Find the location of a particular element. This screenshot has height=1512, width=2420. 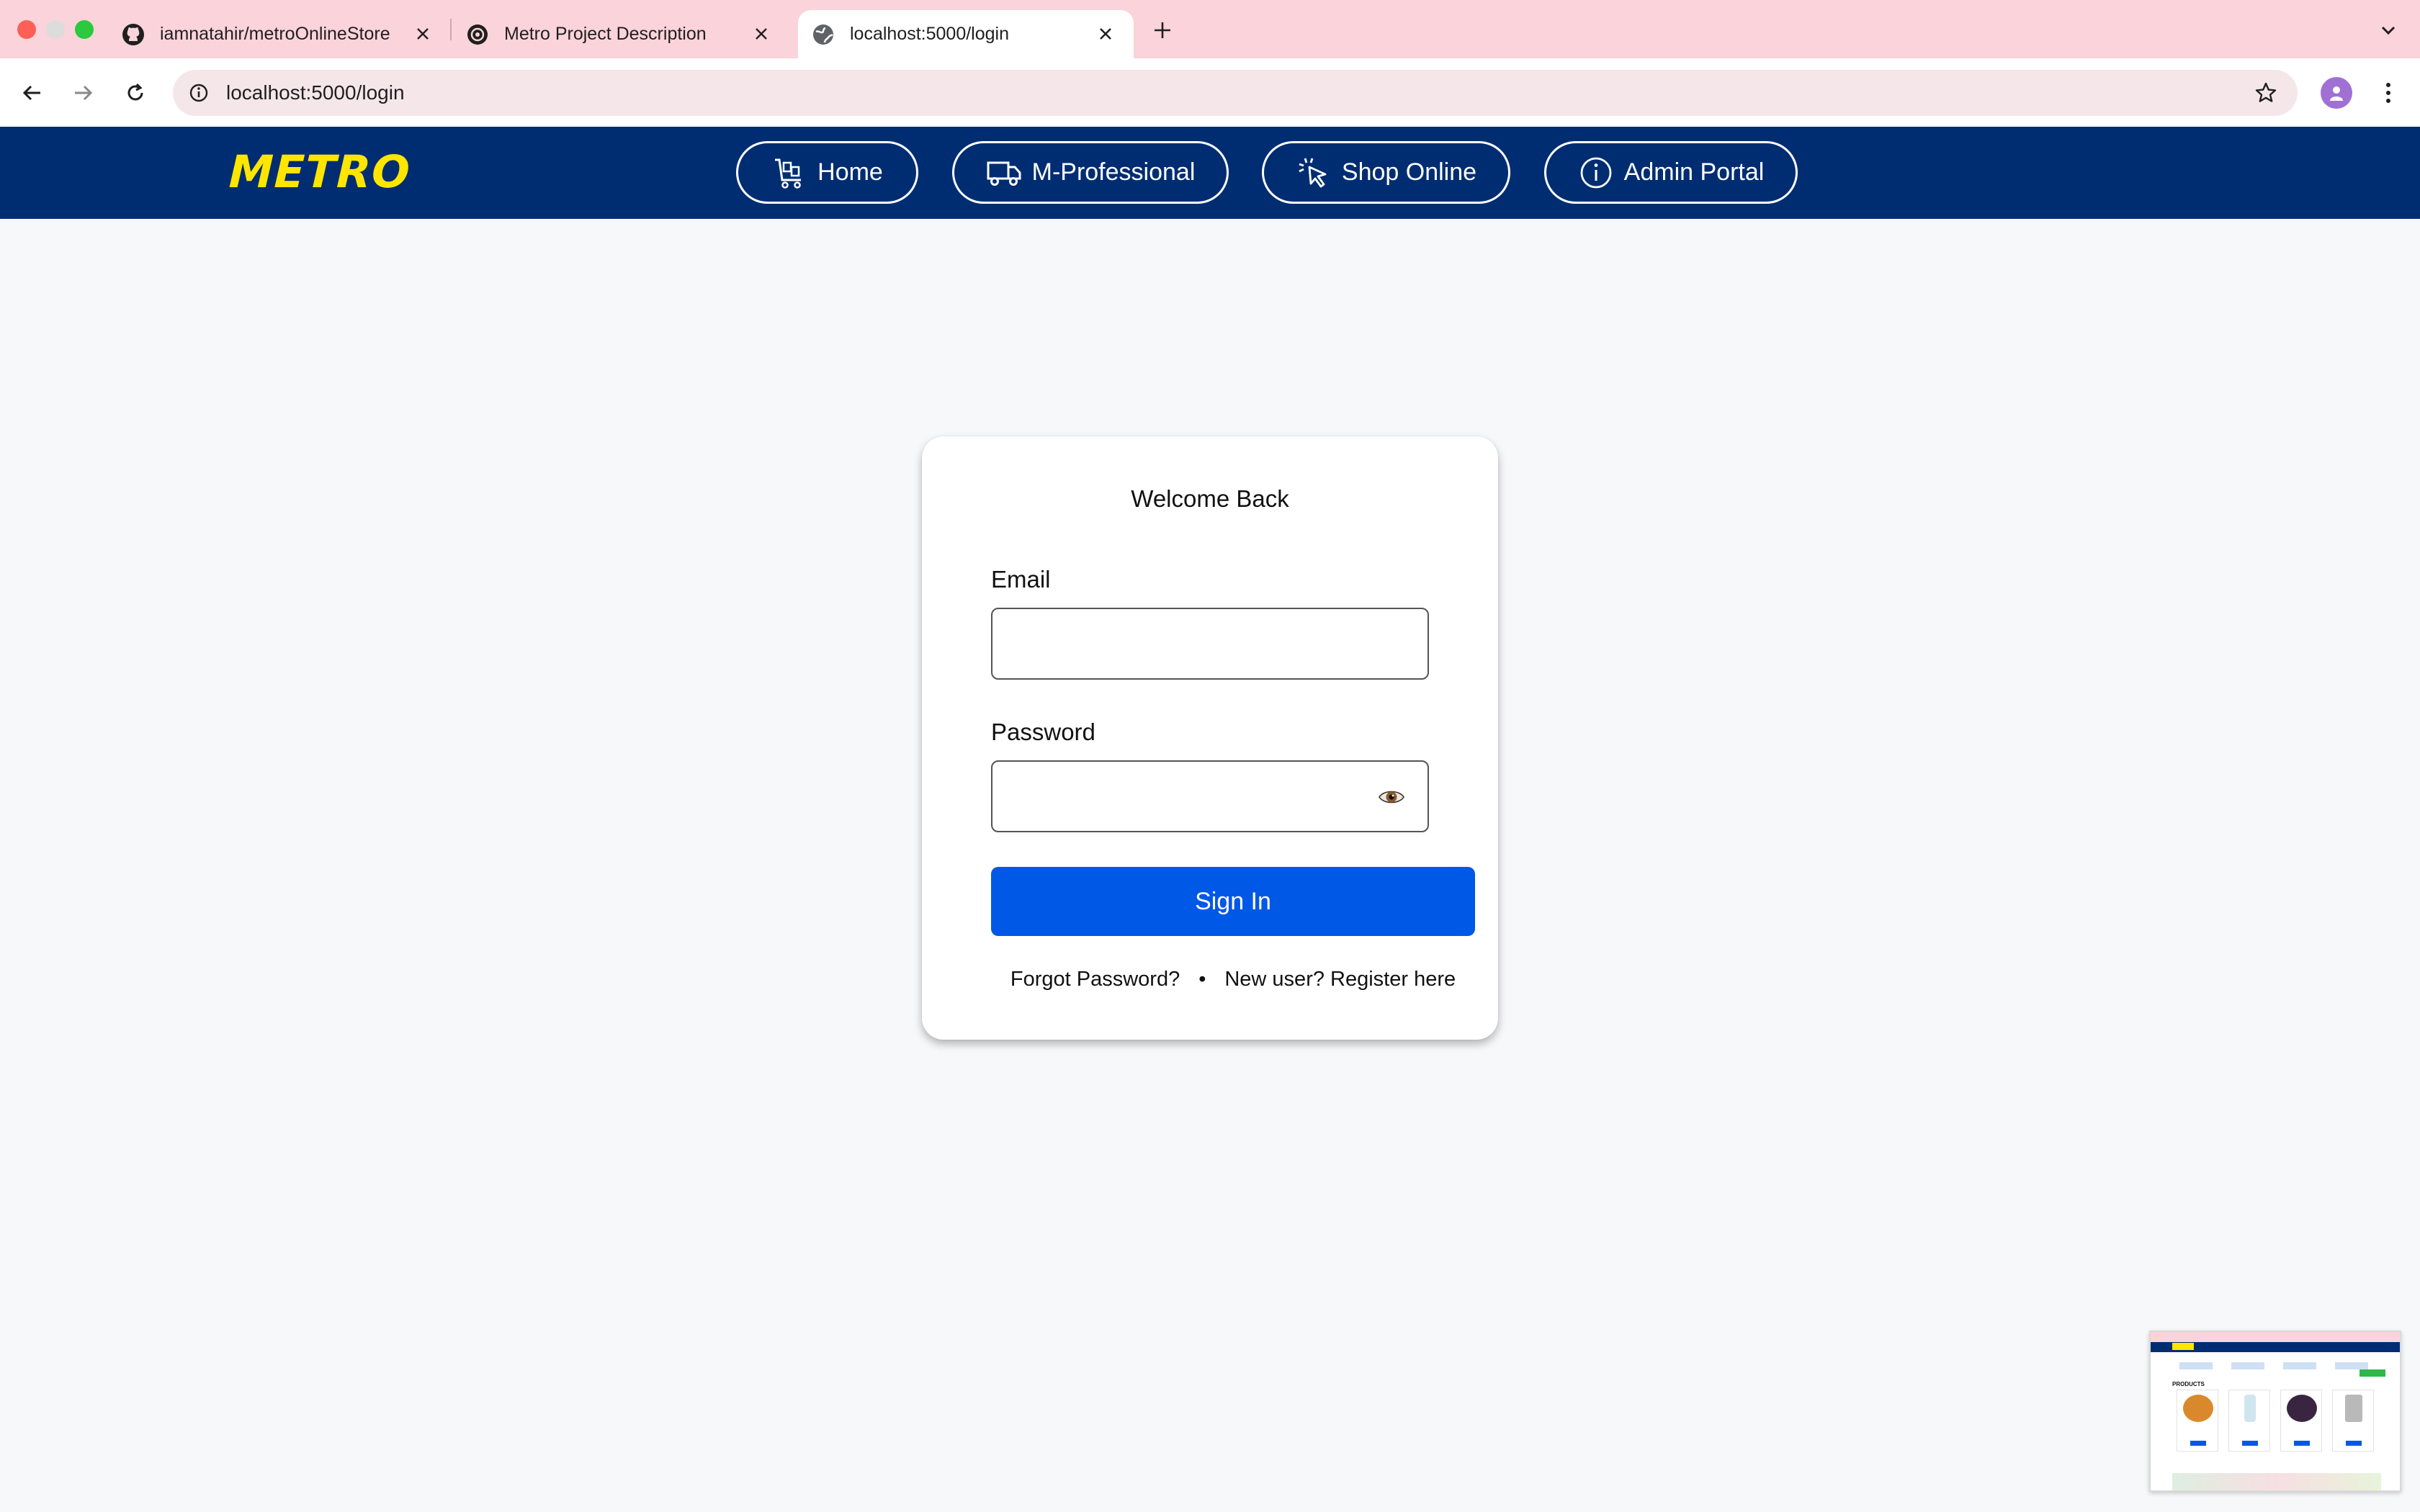

thumbnail-badge is located at coordinates (2372, 1373).